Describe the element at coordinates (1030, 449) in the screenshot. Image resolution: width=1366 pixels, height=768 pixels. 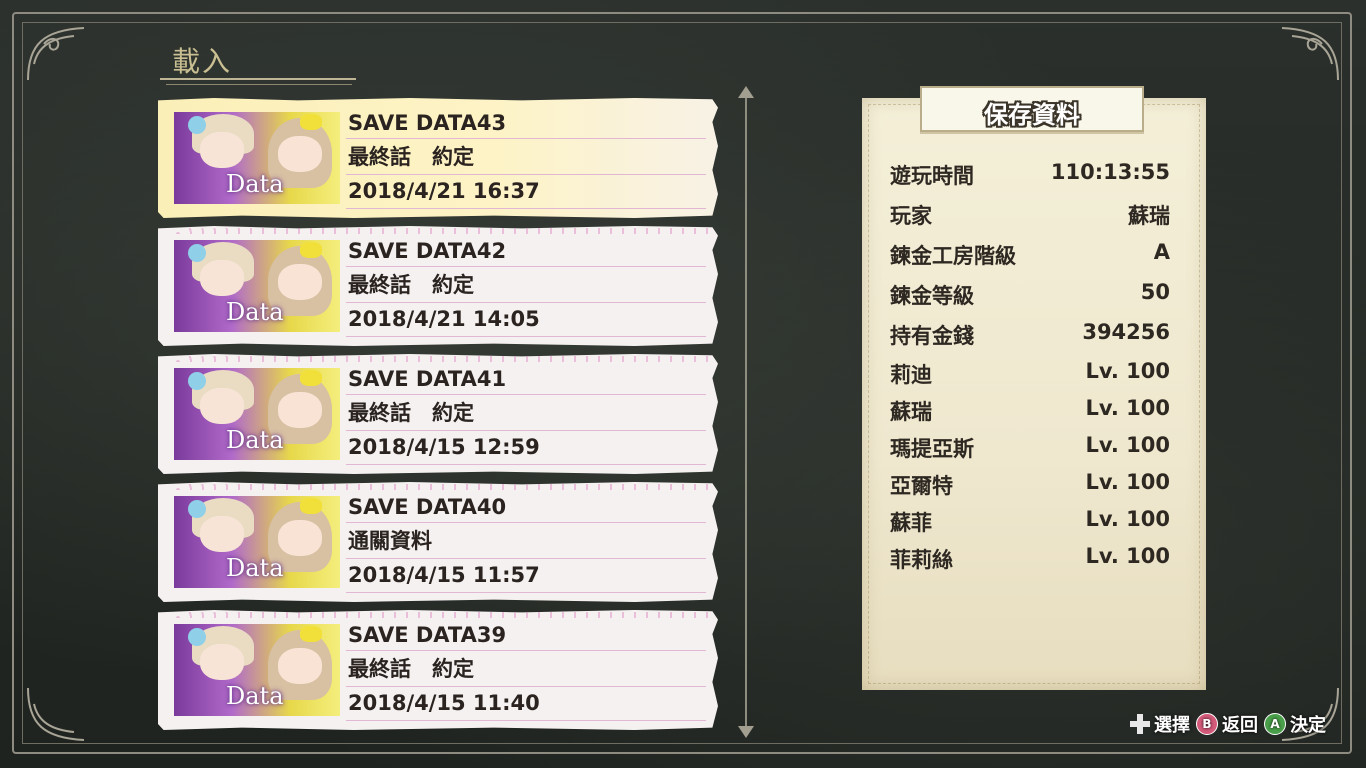
I see `info-row-character: 瑪提亞斯 Lv. 100` at that location.